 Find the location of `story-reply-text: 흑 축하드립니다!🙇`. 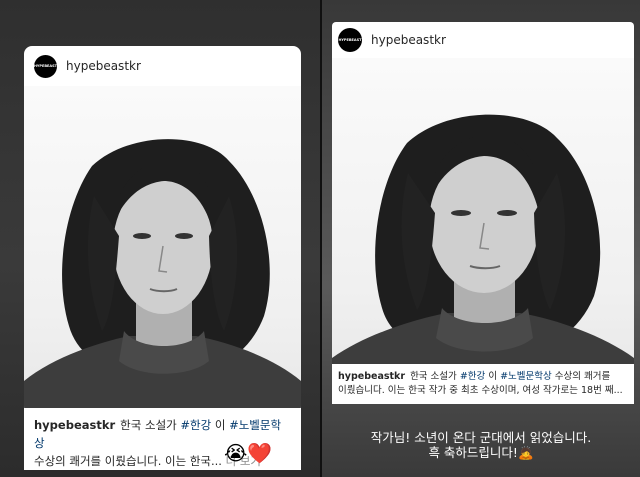

story-reply-text: 흑 축하드립니다!🙇 is located at coordinates (481, 453).